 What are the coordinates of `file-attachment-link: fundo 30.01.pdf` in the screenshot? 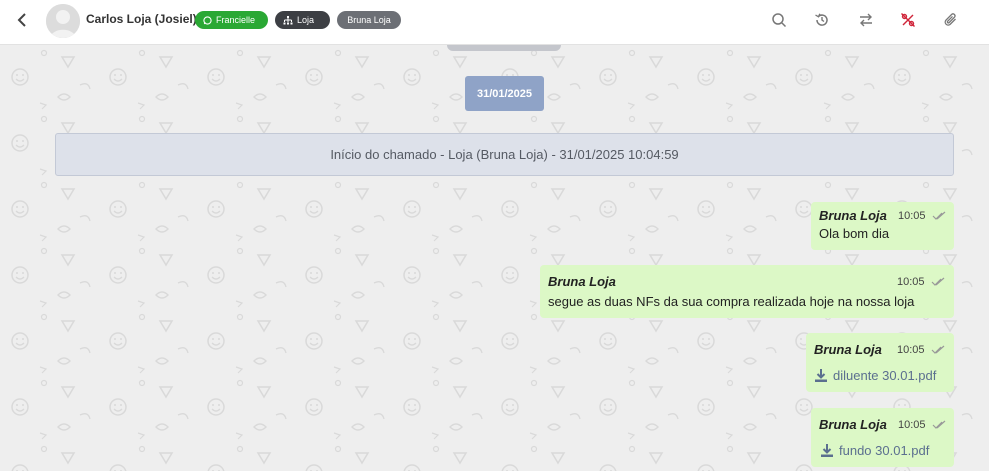 It's located at (875, 450).